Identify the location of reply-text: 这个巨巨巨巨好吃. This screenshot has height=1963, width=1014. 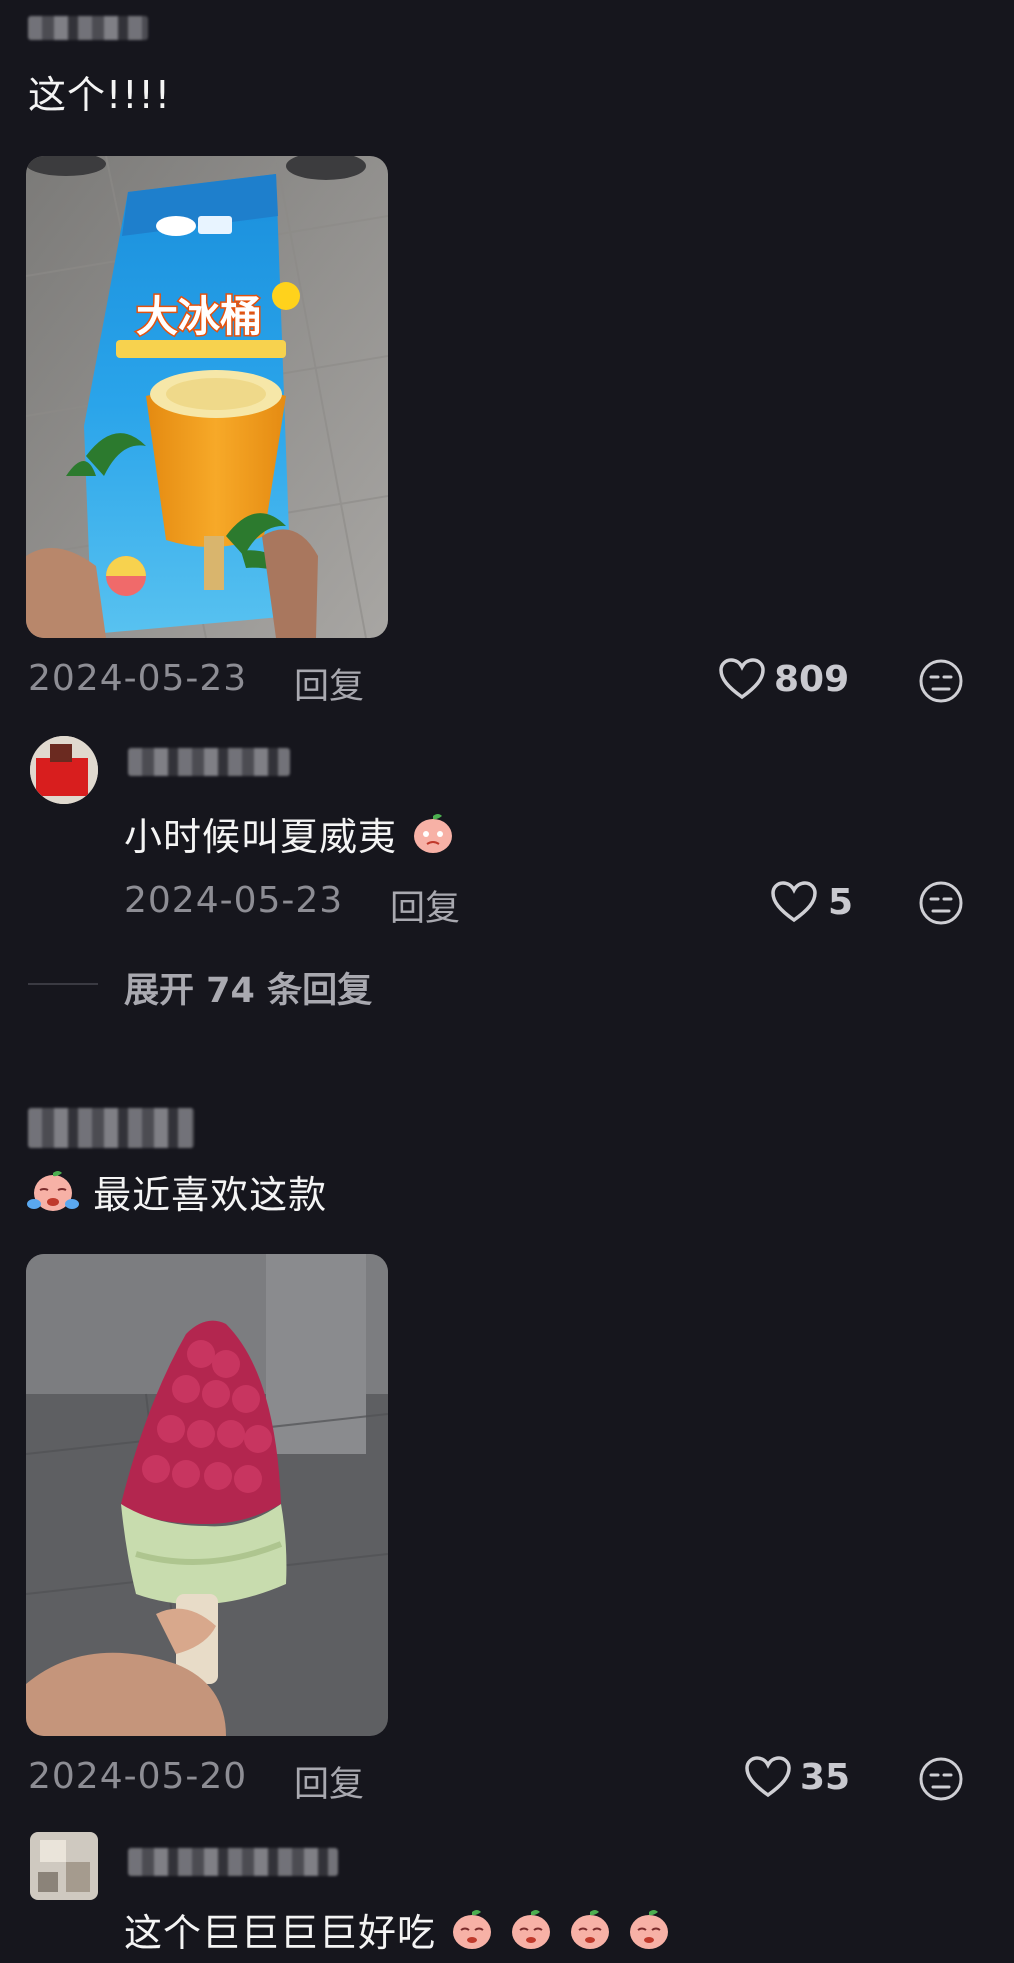
(398, 1931).